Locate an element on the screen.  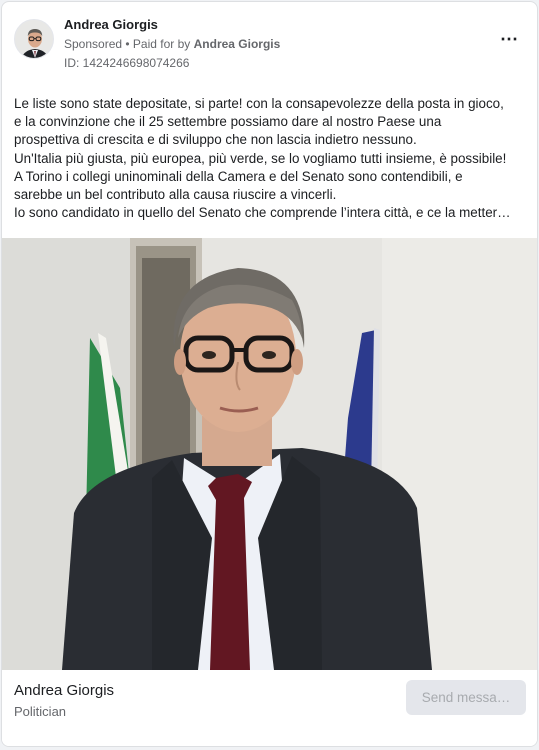
sponsored-label: Sponsored is located at coordinates (93, 44).